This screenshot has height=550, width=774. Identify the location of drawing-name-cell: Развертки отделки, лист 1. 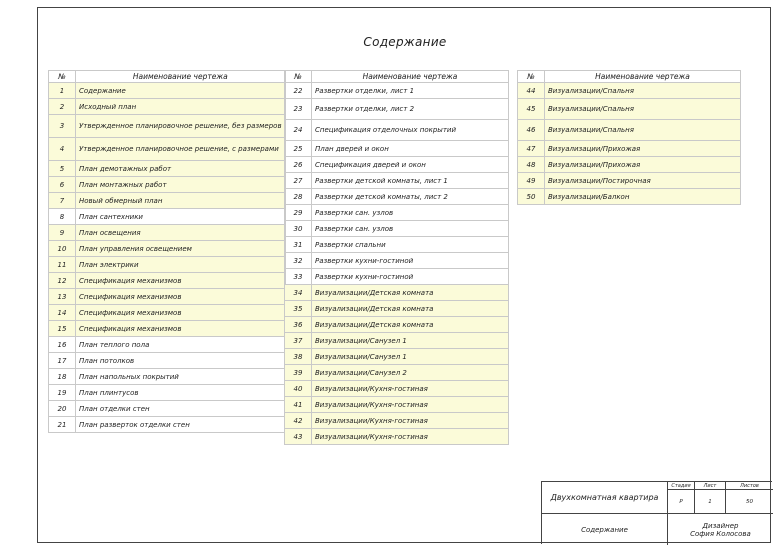
(410, 90).